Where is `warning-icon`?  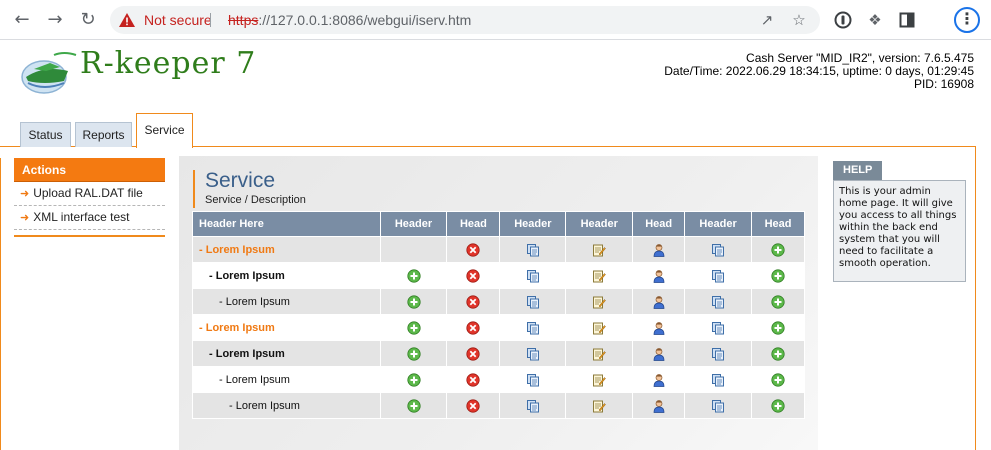 warning-icon is located at coordinates (127, 20).